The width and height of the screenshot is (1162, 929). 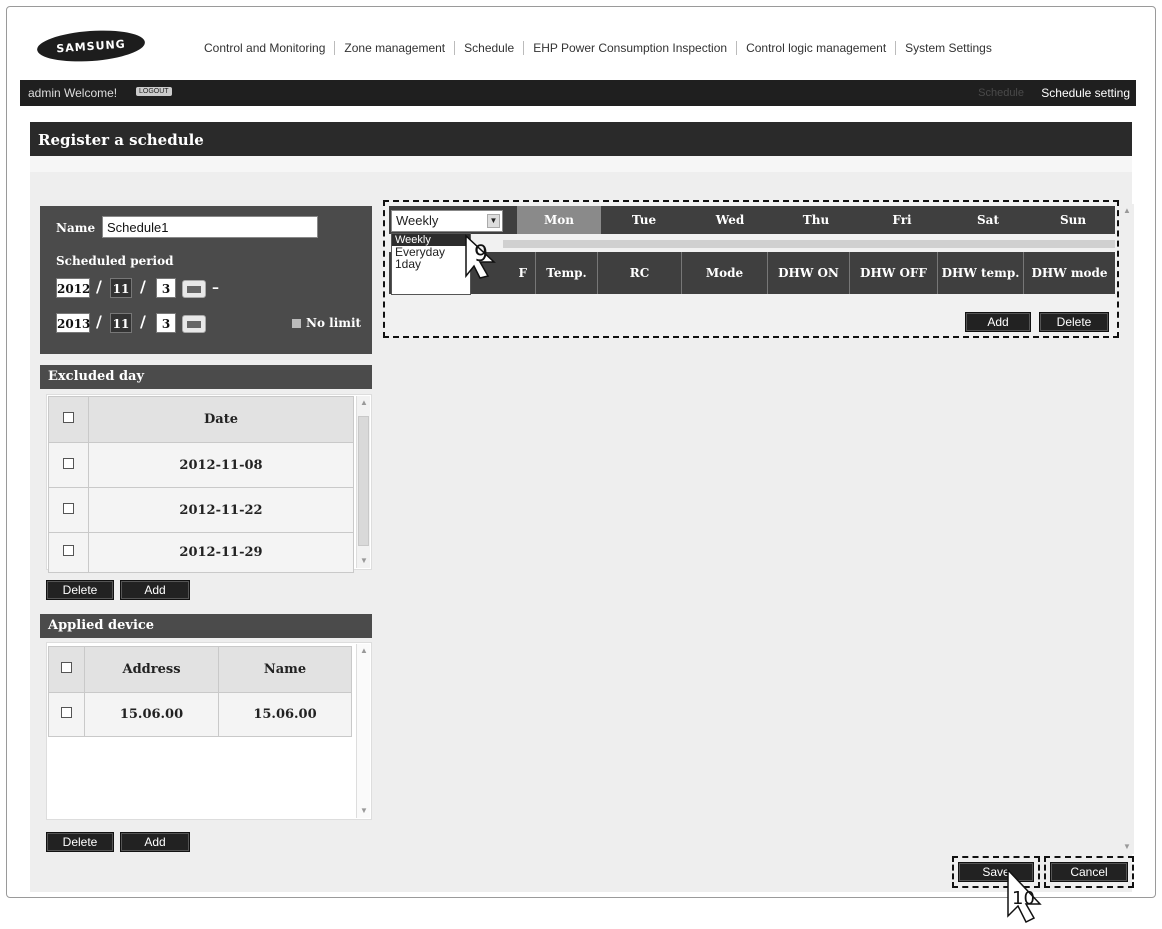 I want to click on excluded-day-header: Excluded day, so click(x=206, y=377).